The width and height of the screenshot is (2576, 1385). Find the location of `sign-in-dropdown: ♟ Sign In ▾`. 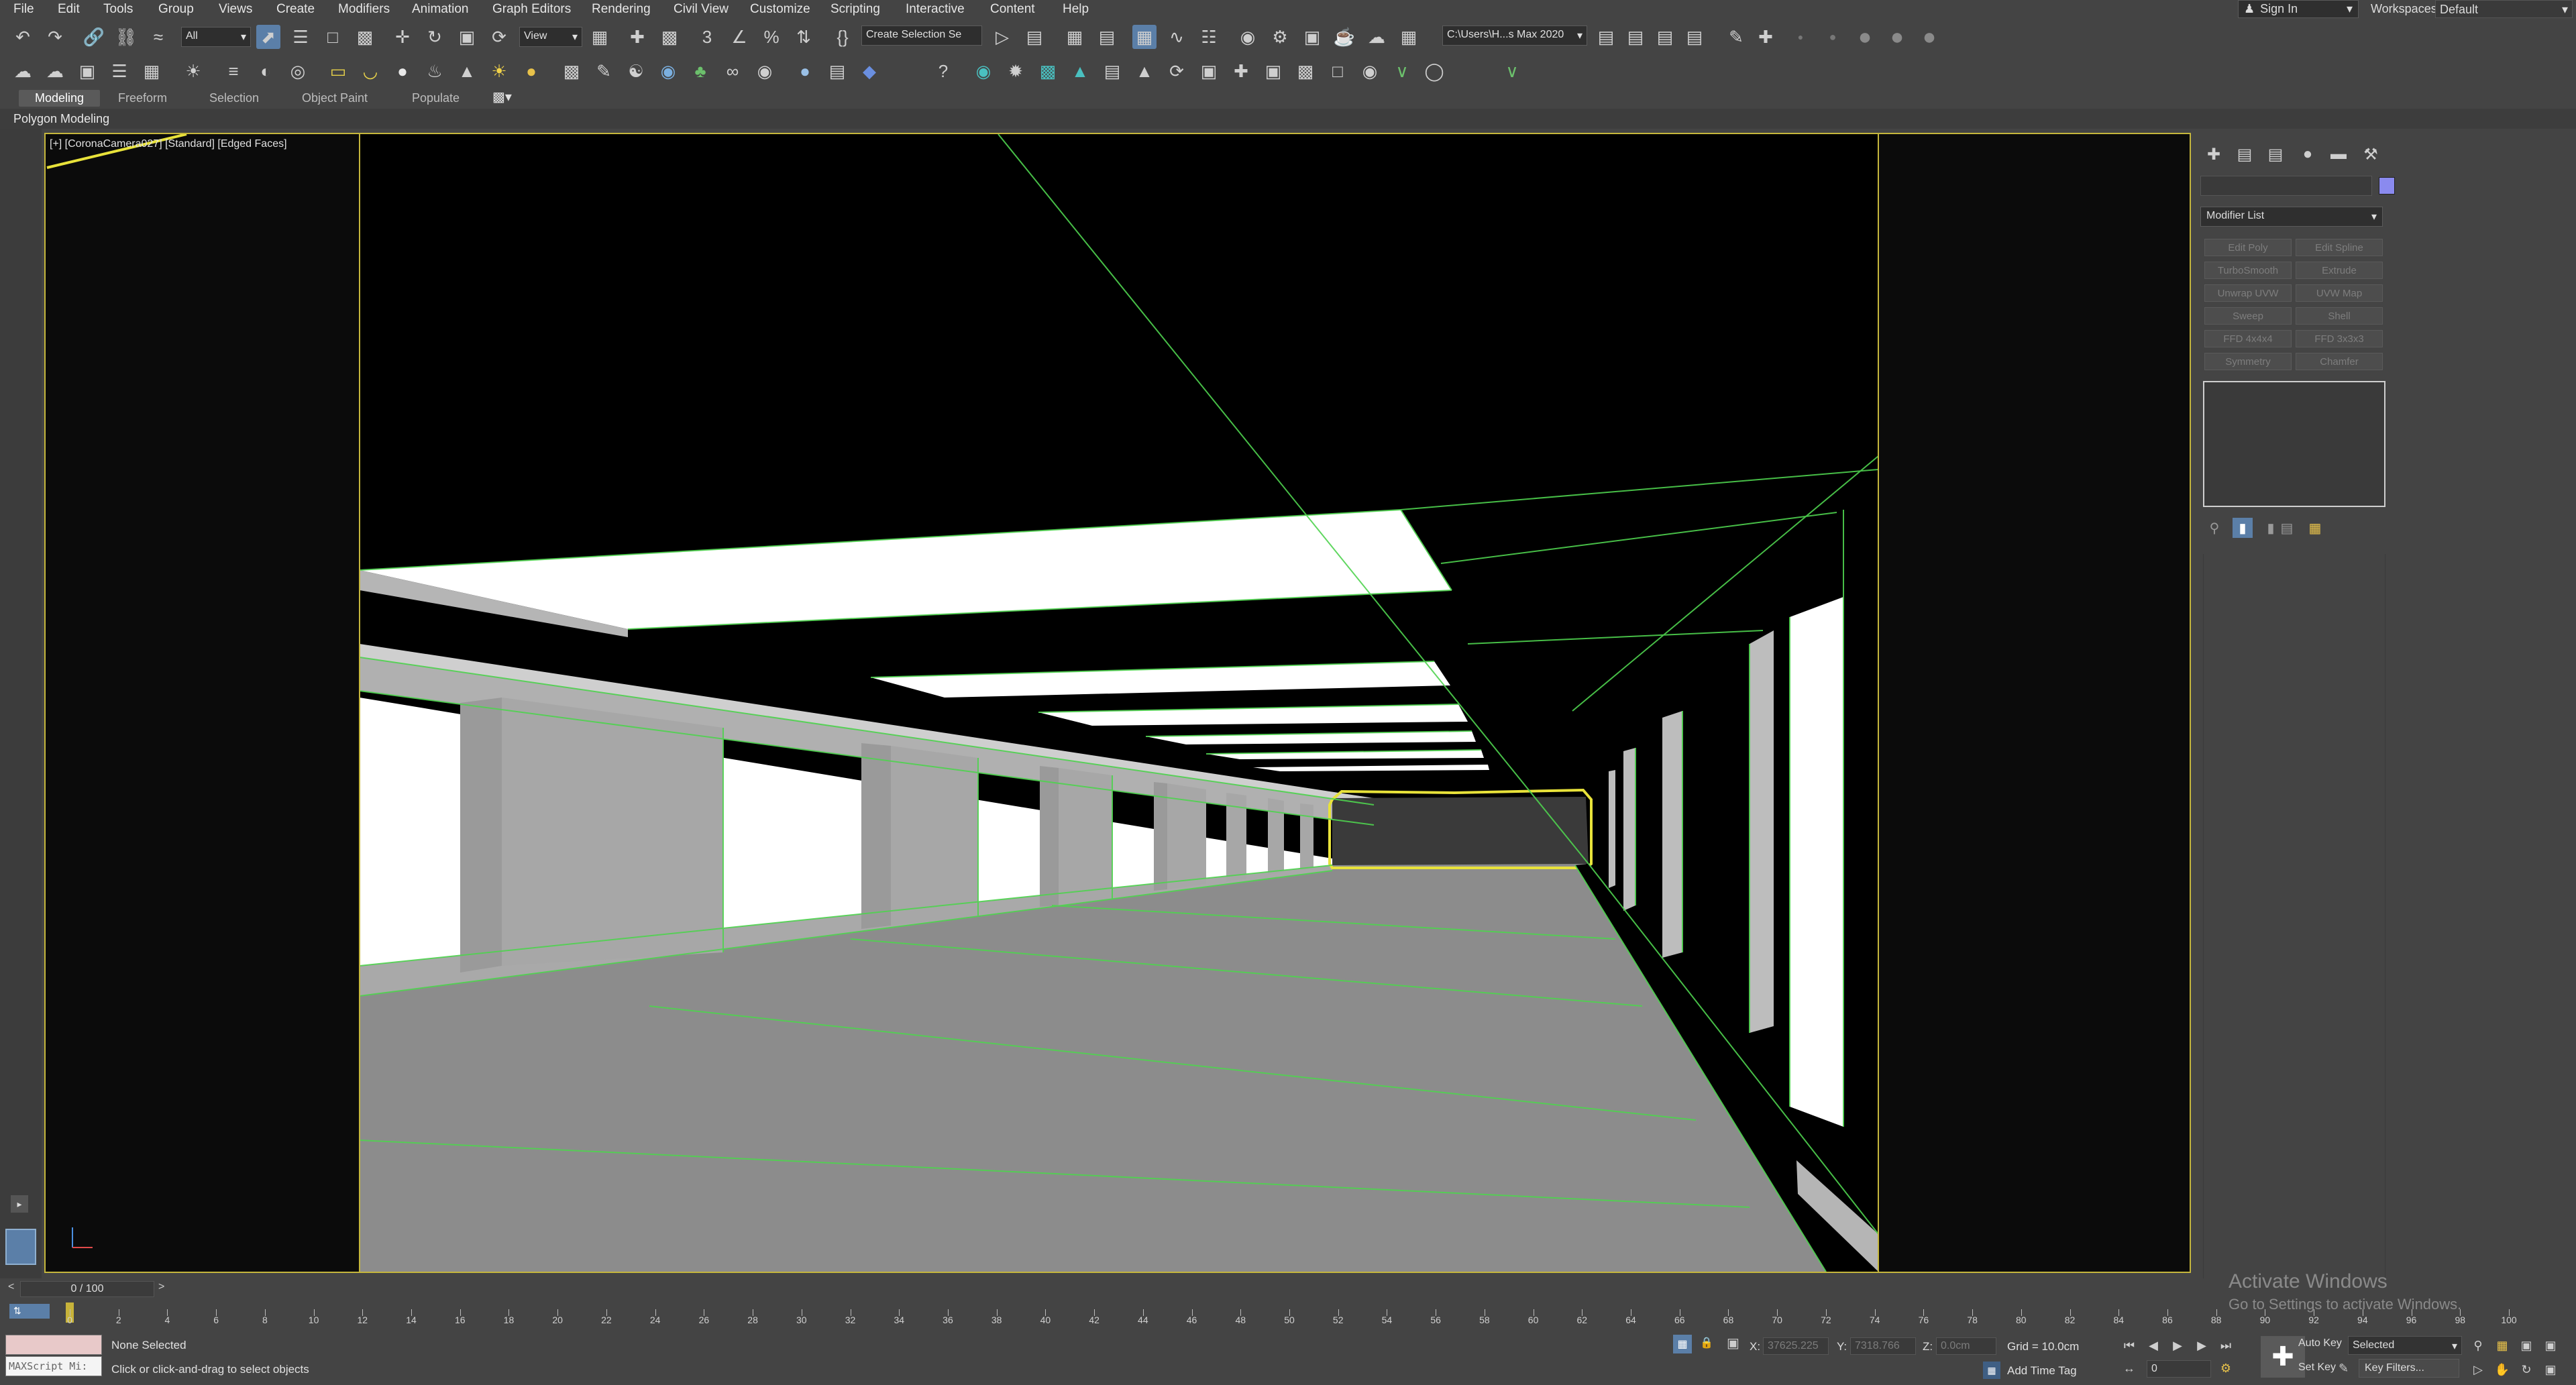

sign-in-dropdown: ♟ Sign In ▾ is located at coordinates (2298, 9).